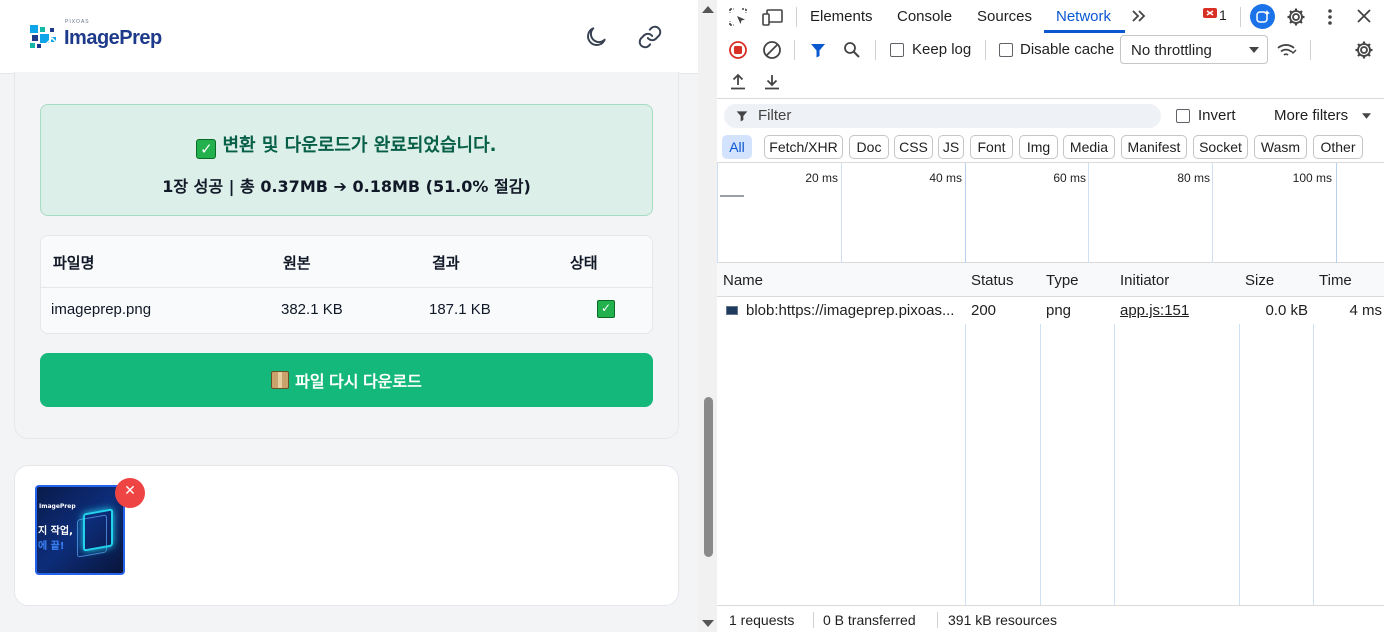  I want to click on app-logo: PIXOAS ImagePrep, so click(95, 35).